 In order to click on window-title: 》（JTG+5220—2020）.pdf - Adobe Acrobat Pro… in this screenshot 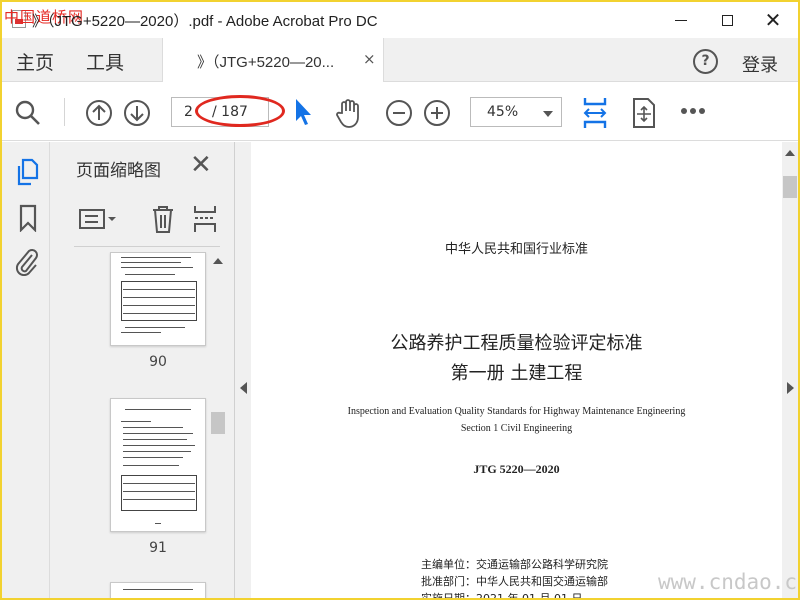, I will do `click(205, 21)`.